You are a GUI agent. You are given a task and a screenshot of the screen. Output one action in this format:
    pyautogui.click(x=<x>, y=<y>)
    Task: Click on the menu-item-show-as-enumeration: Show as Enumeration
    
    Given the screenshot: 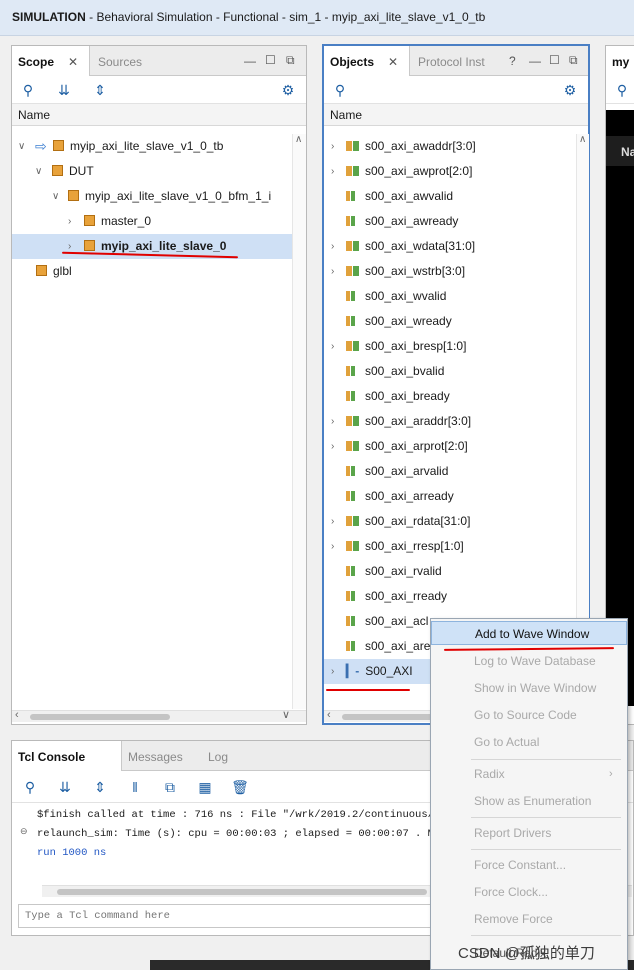 What is the action you would take?
    pyautogui.click(x=529, y=801)
    